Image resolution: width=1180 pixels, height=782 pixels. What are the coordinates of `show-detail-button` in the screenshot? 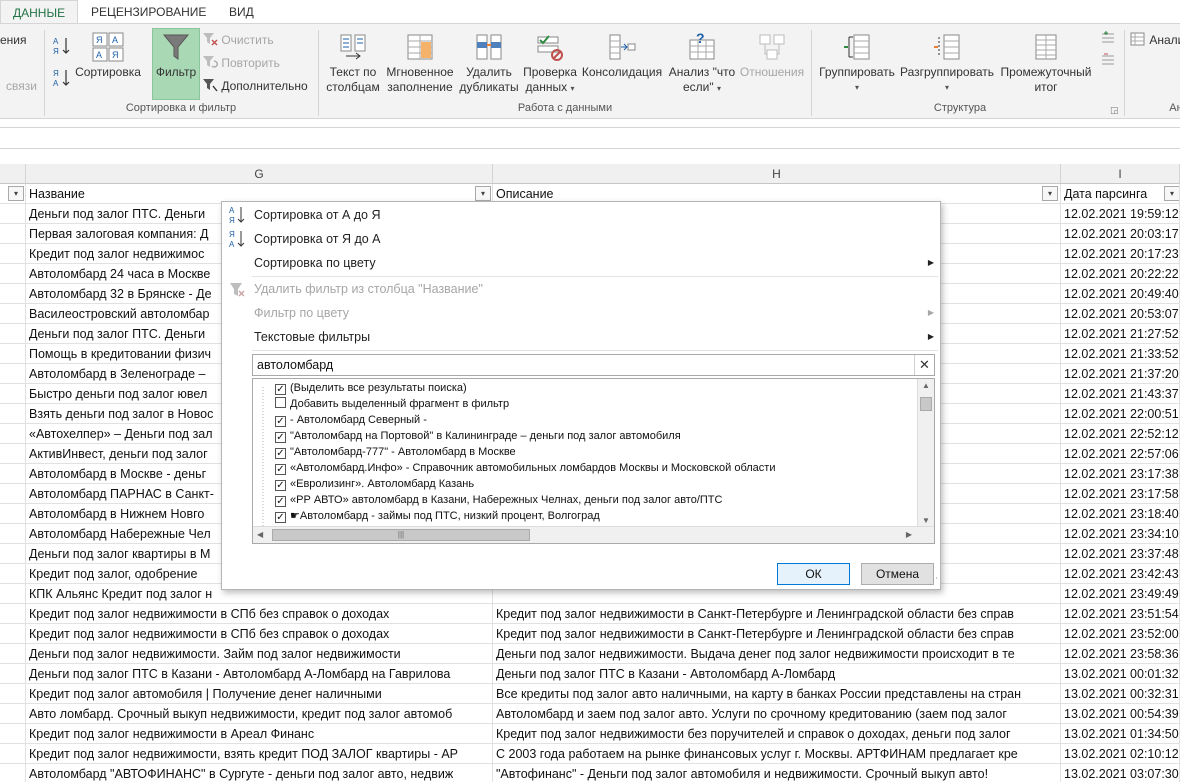 It's located at (1108, 39).